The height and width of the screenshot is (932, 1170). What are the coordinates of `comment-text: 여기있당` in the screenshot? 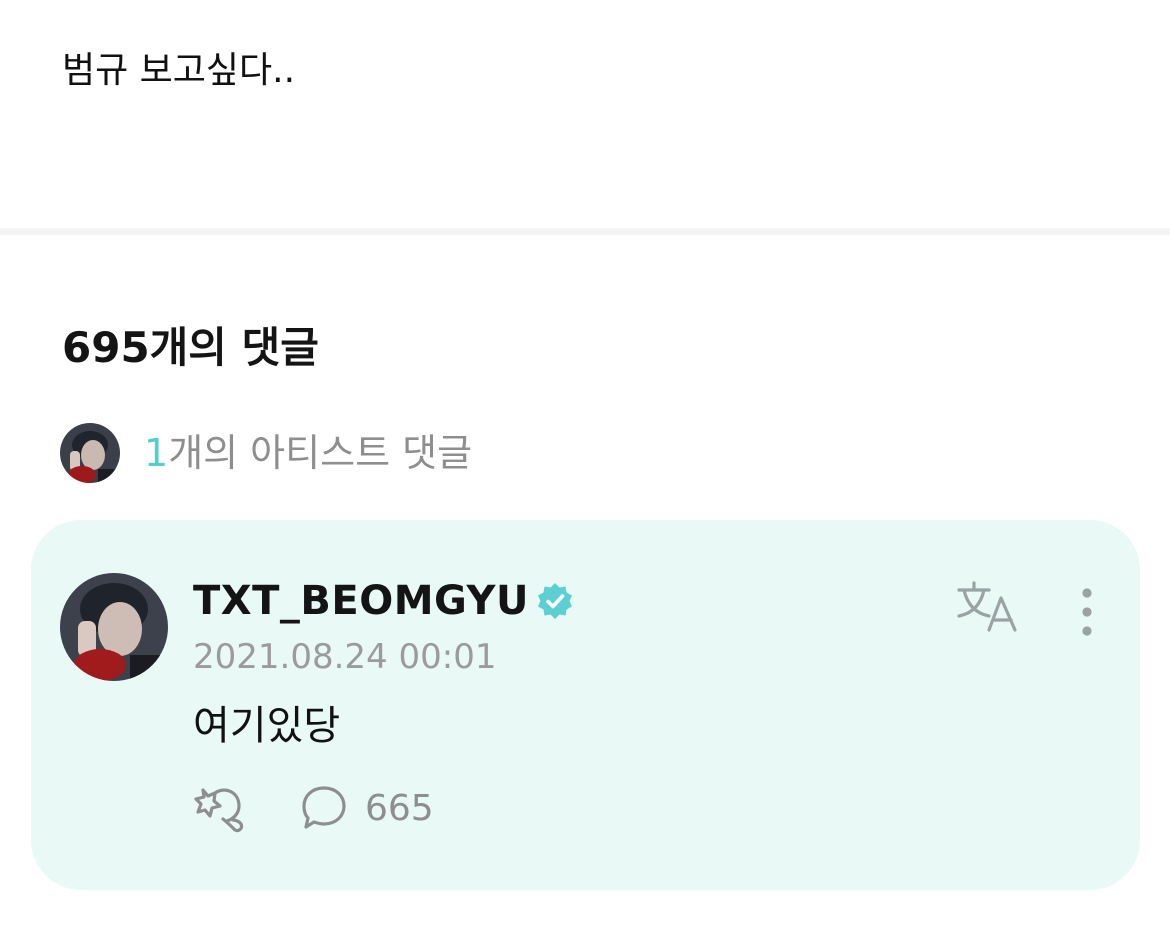 It's located at (267, 726).